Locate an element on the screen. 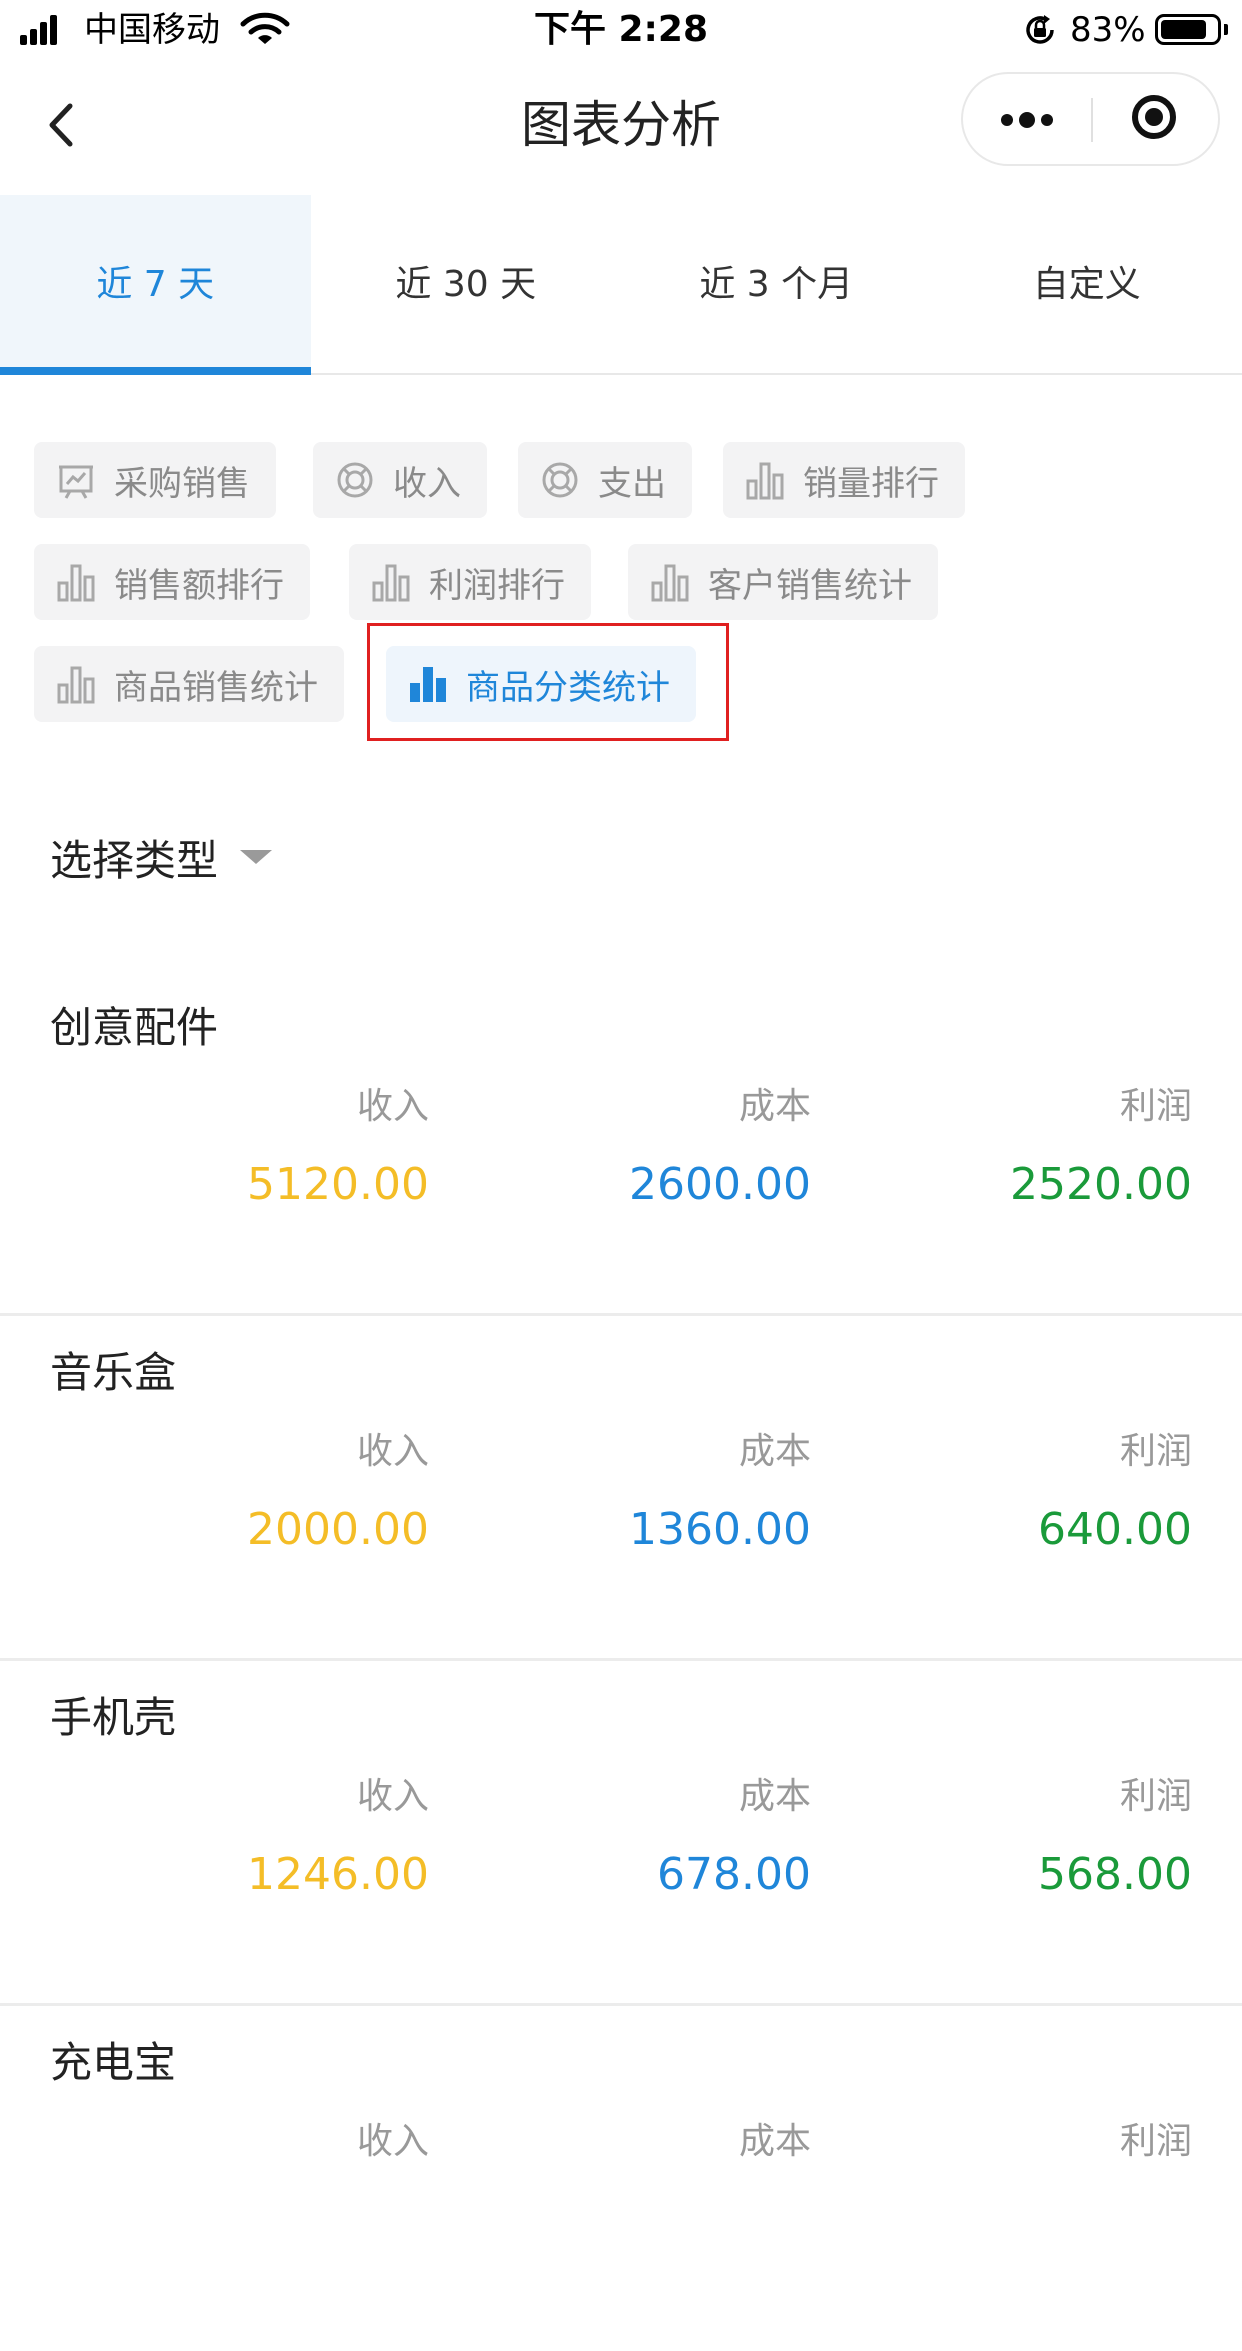 The image size is (1242, 2351). profit-value: 640.00 is located at coordinates (1022, 1530).